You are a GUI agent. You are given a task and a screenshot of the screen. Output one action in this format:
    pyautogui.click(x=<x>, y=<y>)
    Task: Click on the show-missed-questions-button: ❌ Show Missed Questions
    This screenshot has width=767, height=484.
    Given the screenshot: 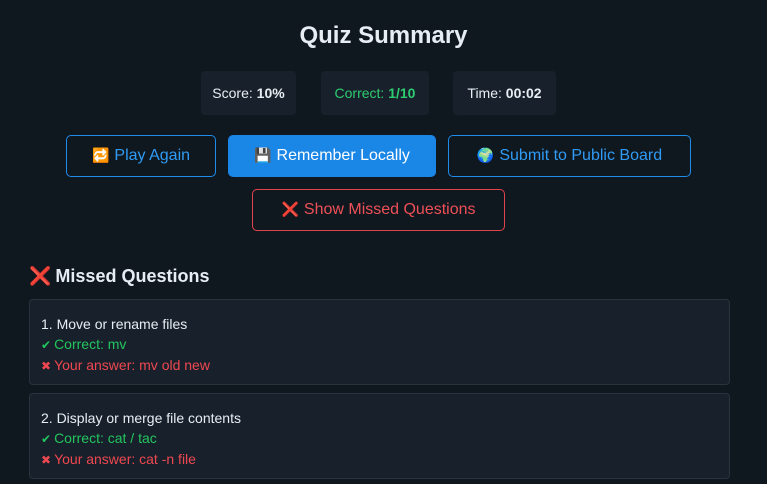 What is the action you would take?
    pyautogui.click(x=378, y=210)
    